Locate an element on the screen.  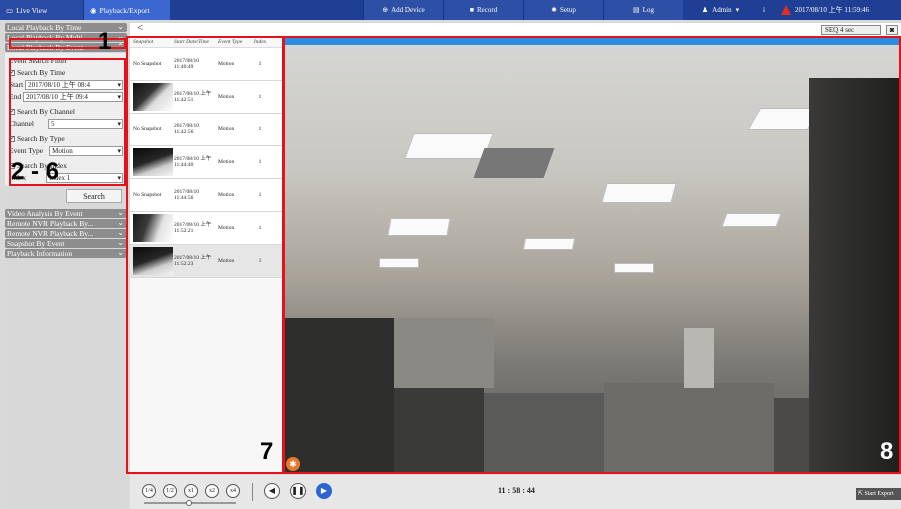
divider is located at coordinates (252, 492).